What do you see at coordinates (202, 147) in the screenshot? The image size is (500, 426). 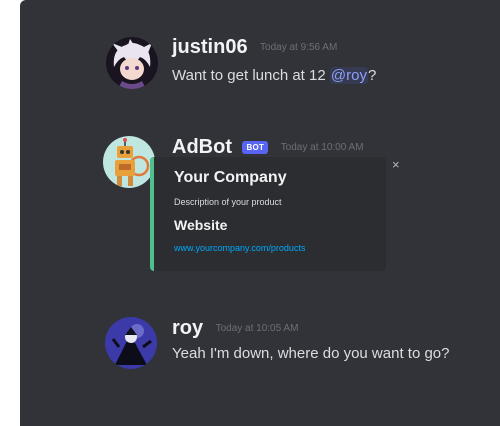 I see `username: AdBot` at bounding box center [202, 147].